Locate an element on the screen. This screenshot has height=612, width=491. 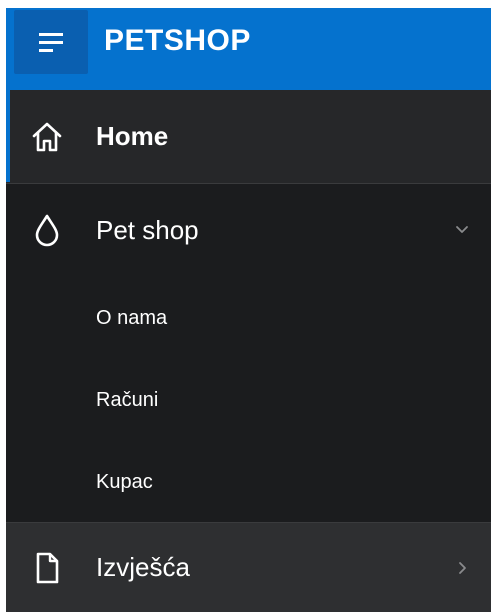
document-icon is located at coordinates (47, 567).